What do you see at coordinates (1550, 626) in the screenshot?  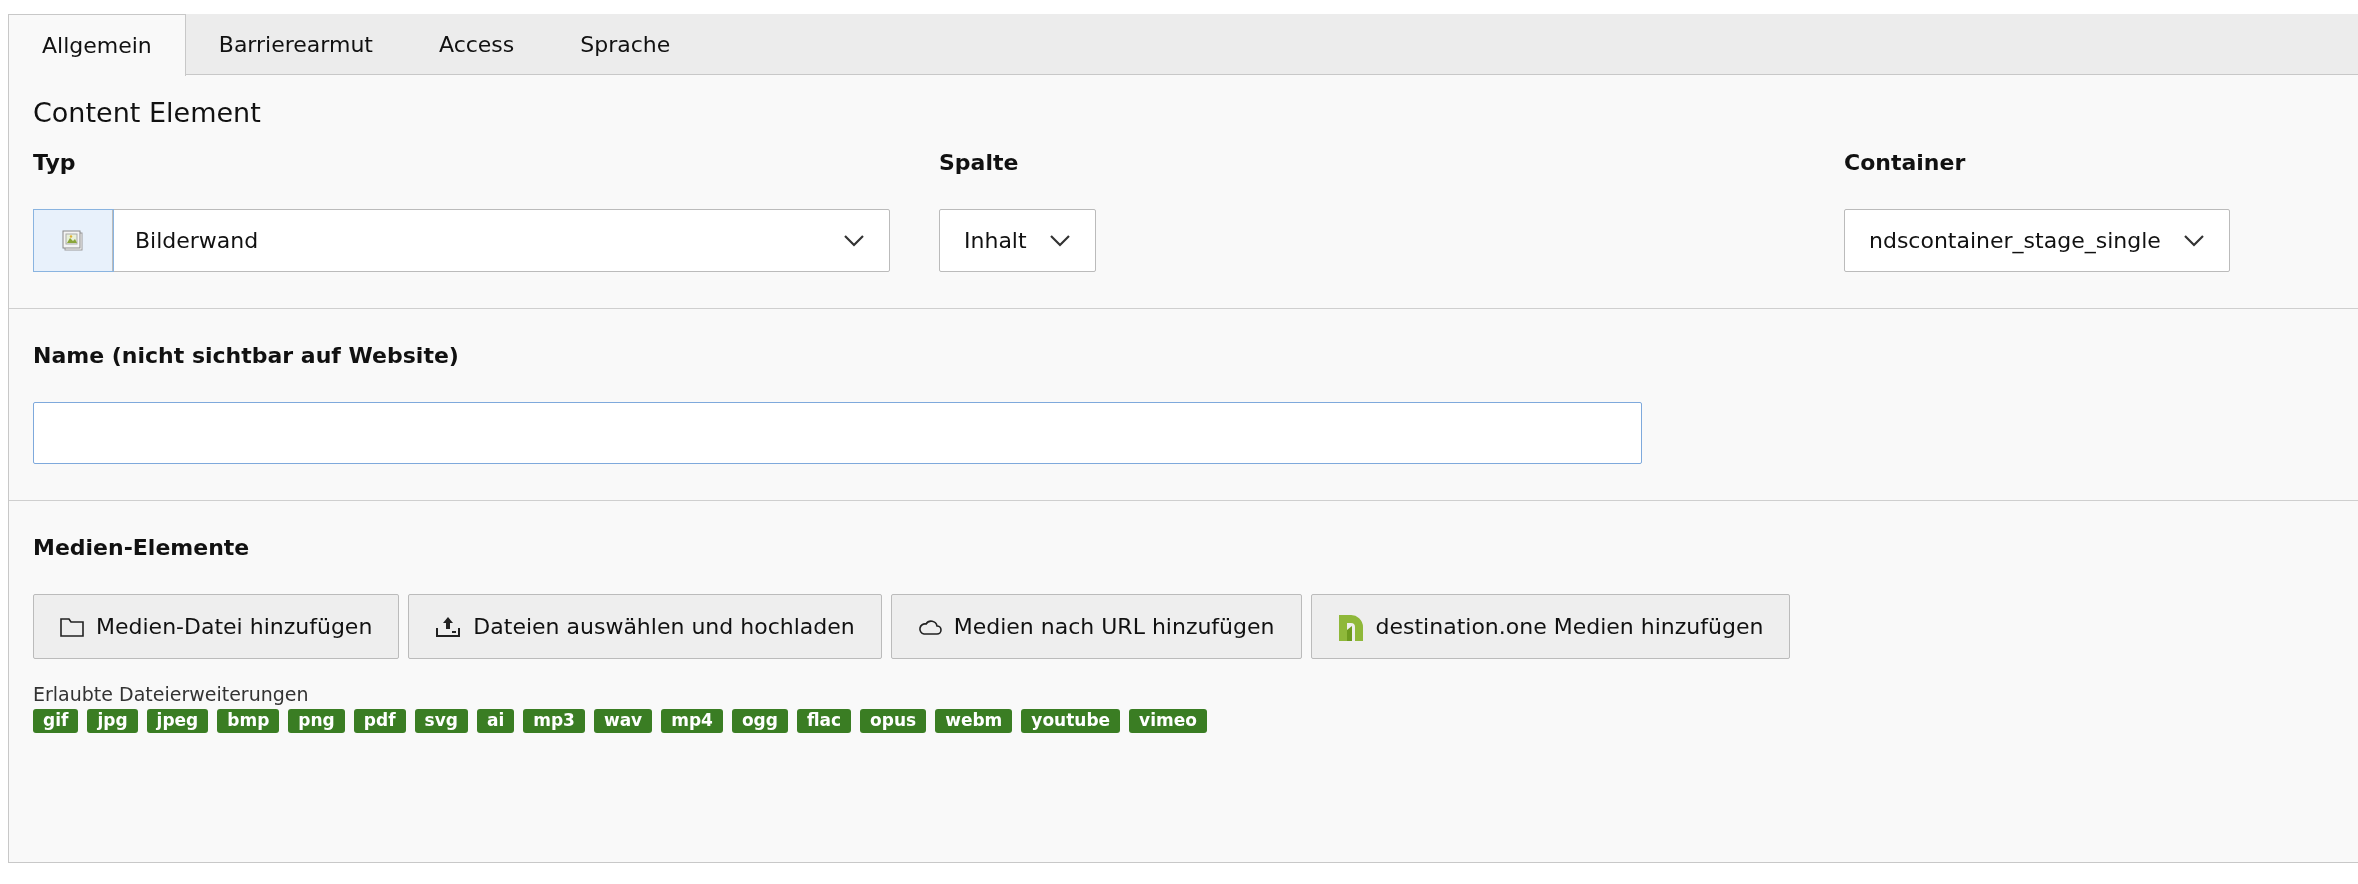 I see `add-media-button: destination.one Medien hinzufügen` at bounding box center [1550, 626].